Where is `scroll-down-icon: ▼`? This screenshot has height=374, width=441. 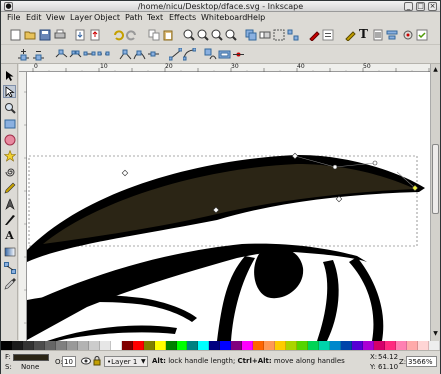 scroll-down-icon: ▼ is located at coordinates (435, 334).